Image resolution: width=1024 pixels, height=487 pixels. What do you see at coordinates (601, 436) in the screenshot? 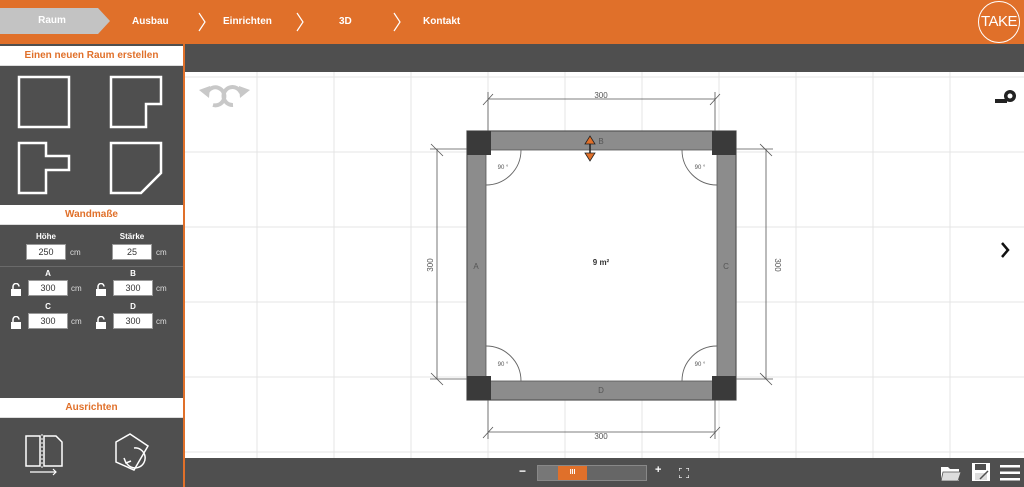
I see `dimension-bottom-label: 300` at bounding box center [601, 436].